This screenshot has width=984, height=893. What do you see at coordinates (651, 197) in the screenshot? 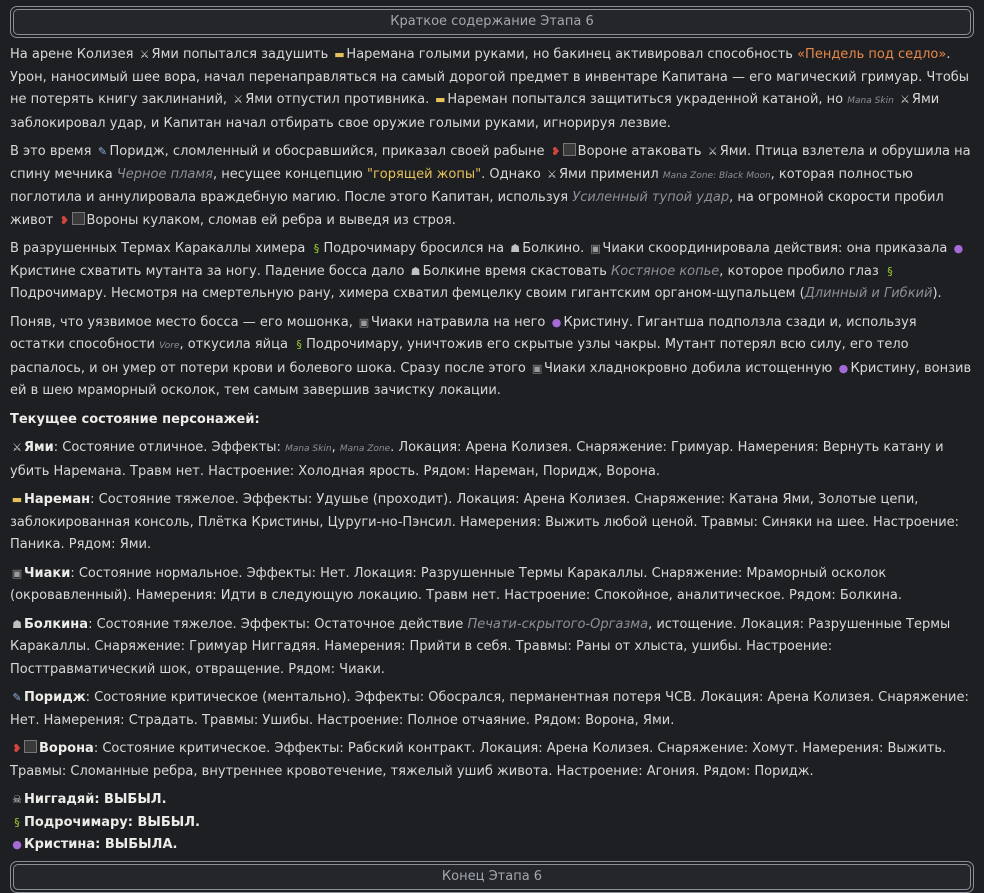
I see `strike-label: Усиленный тупой удар` at bounding box center [651, 197].